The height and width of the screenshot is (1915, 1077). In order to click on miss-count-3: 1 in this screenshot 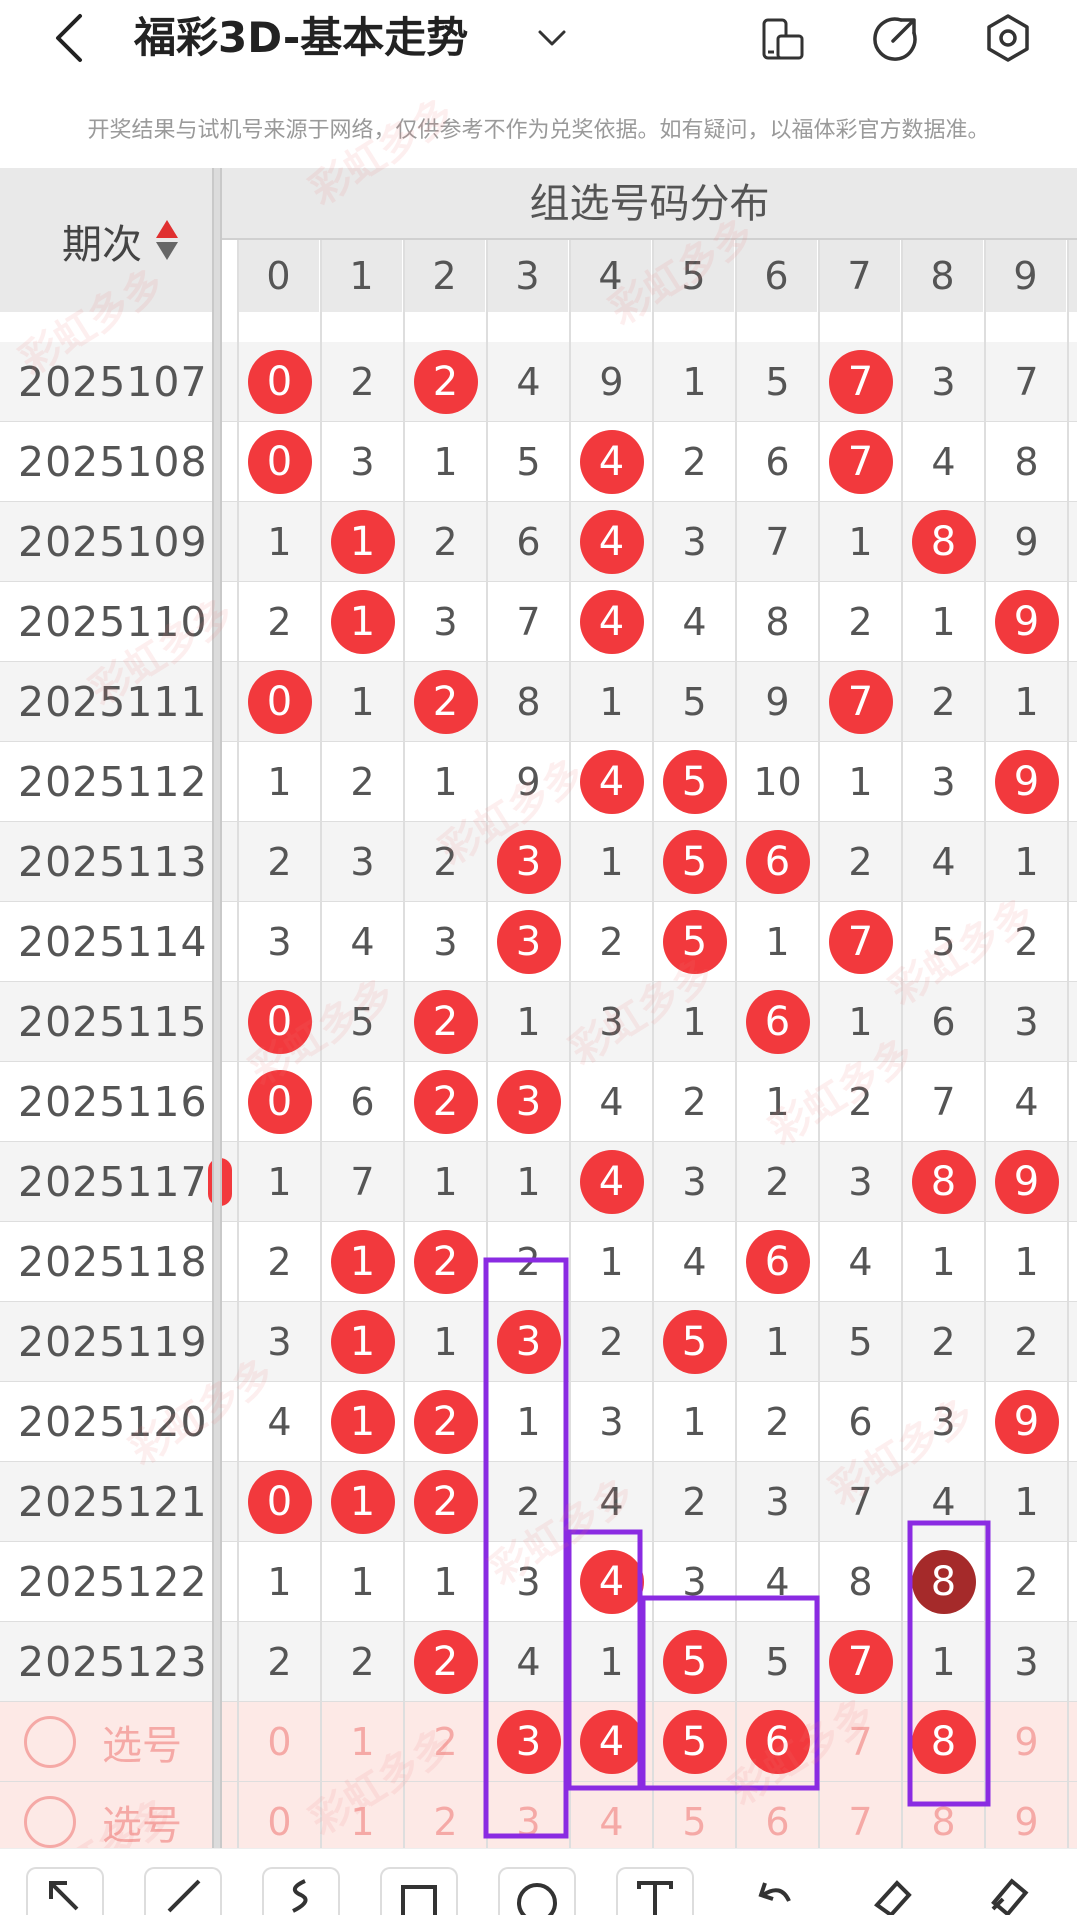, I will do `click(528, 1422)`.